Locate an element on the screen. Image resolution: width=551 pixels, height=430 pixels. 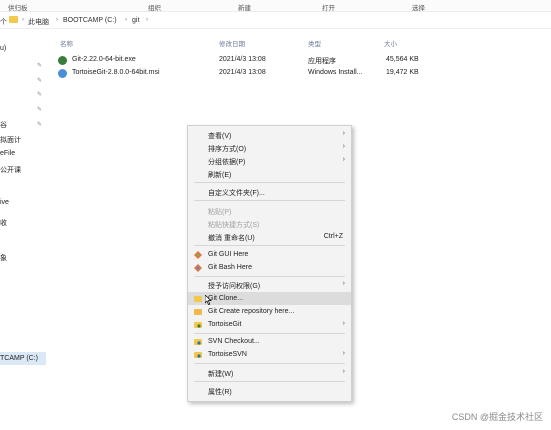
sidebar-item: 公开课 is located at coordinates (10, 170).